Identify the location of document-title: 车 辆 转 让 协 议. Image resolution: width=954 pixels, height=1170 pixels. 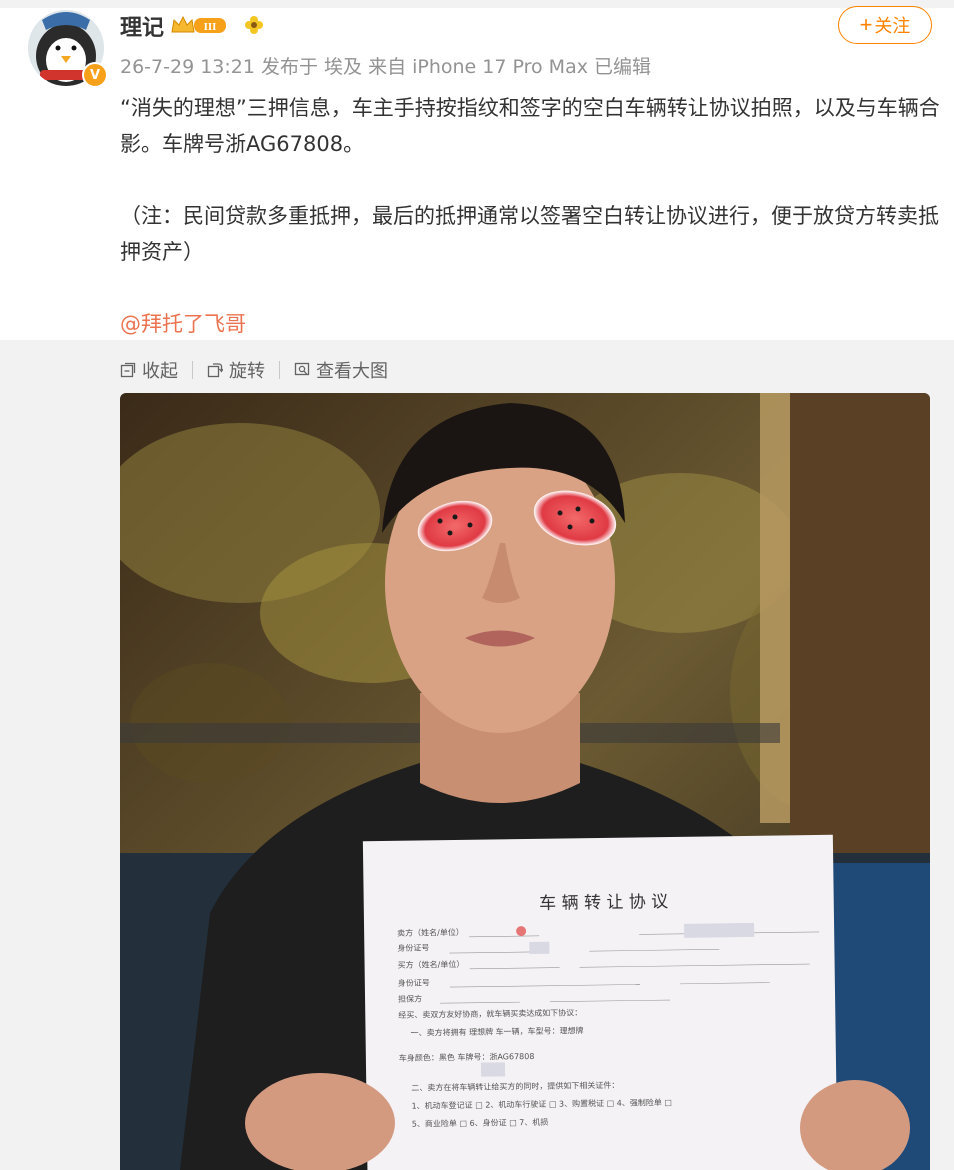
(603, 903).